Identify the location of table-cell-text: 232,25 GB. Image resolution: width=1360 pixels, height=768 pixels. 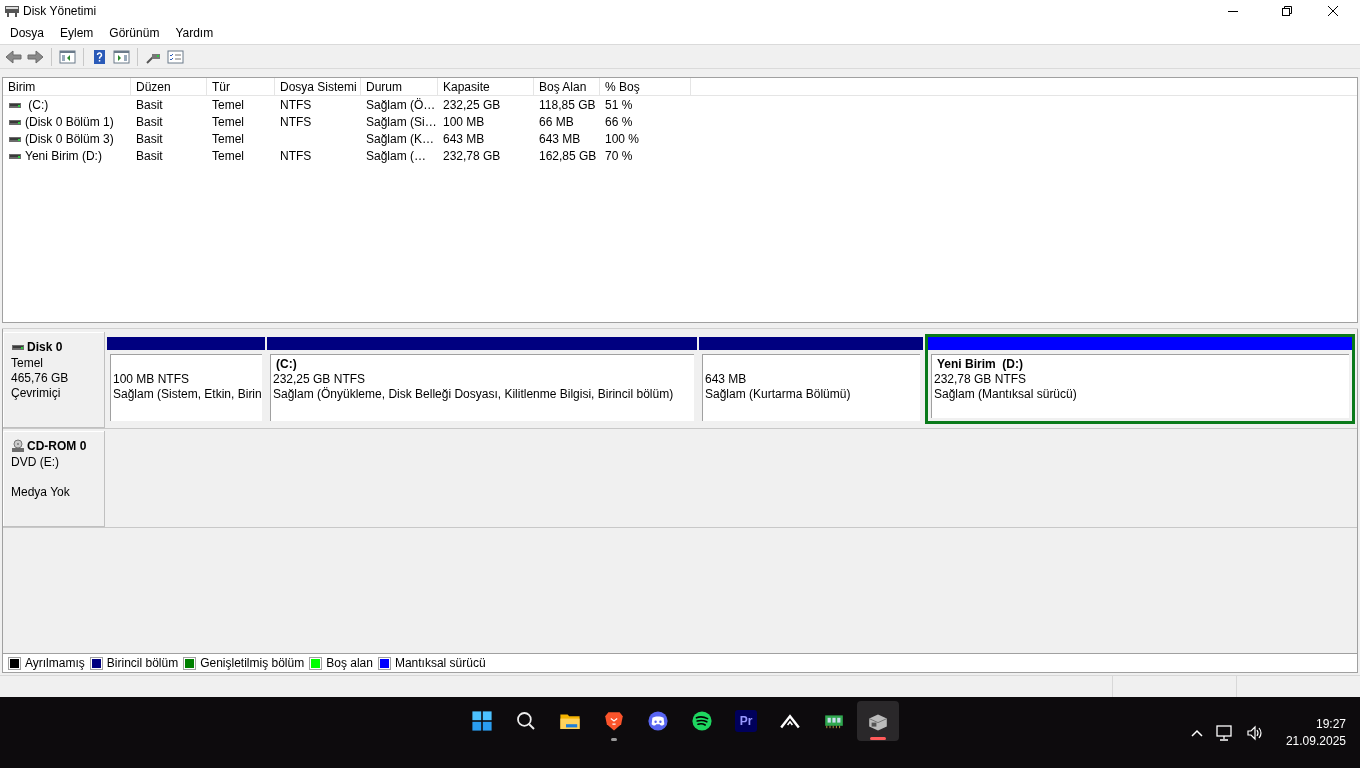
(472, 105).